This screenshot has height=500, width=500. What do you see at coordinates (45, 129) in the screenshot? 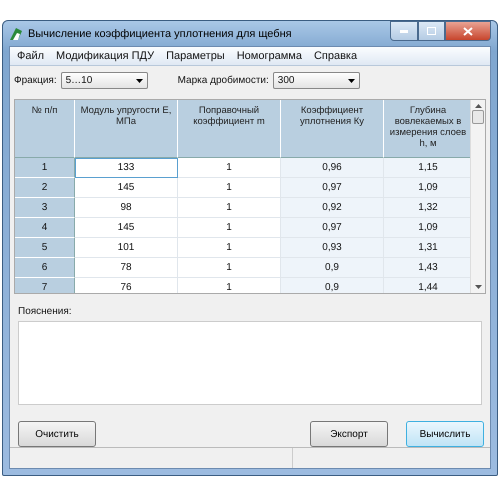
I see `column-header: № п/п` at bounding box center [45, 129].